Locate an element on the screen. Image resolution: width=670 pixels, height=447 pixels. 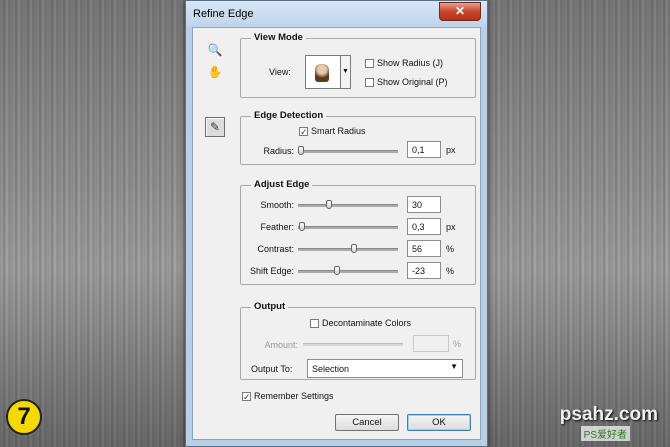
view-mode-title: View Mode is located at coordinates (278, 37).